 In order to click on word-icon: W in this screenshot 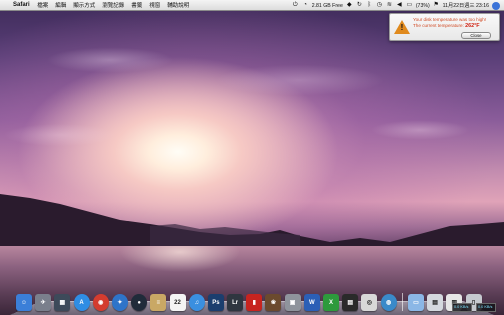, I will do `click(311, 302)`.